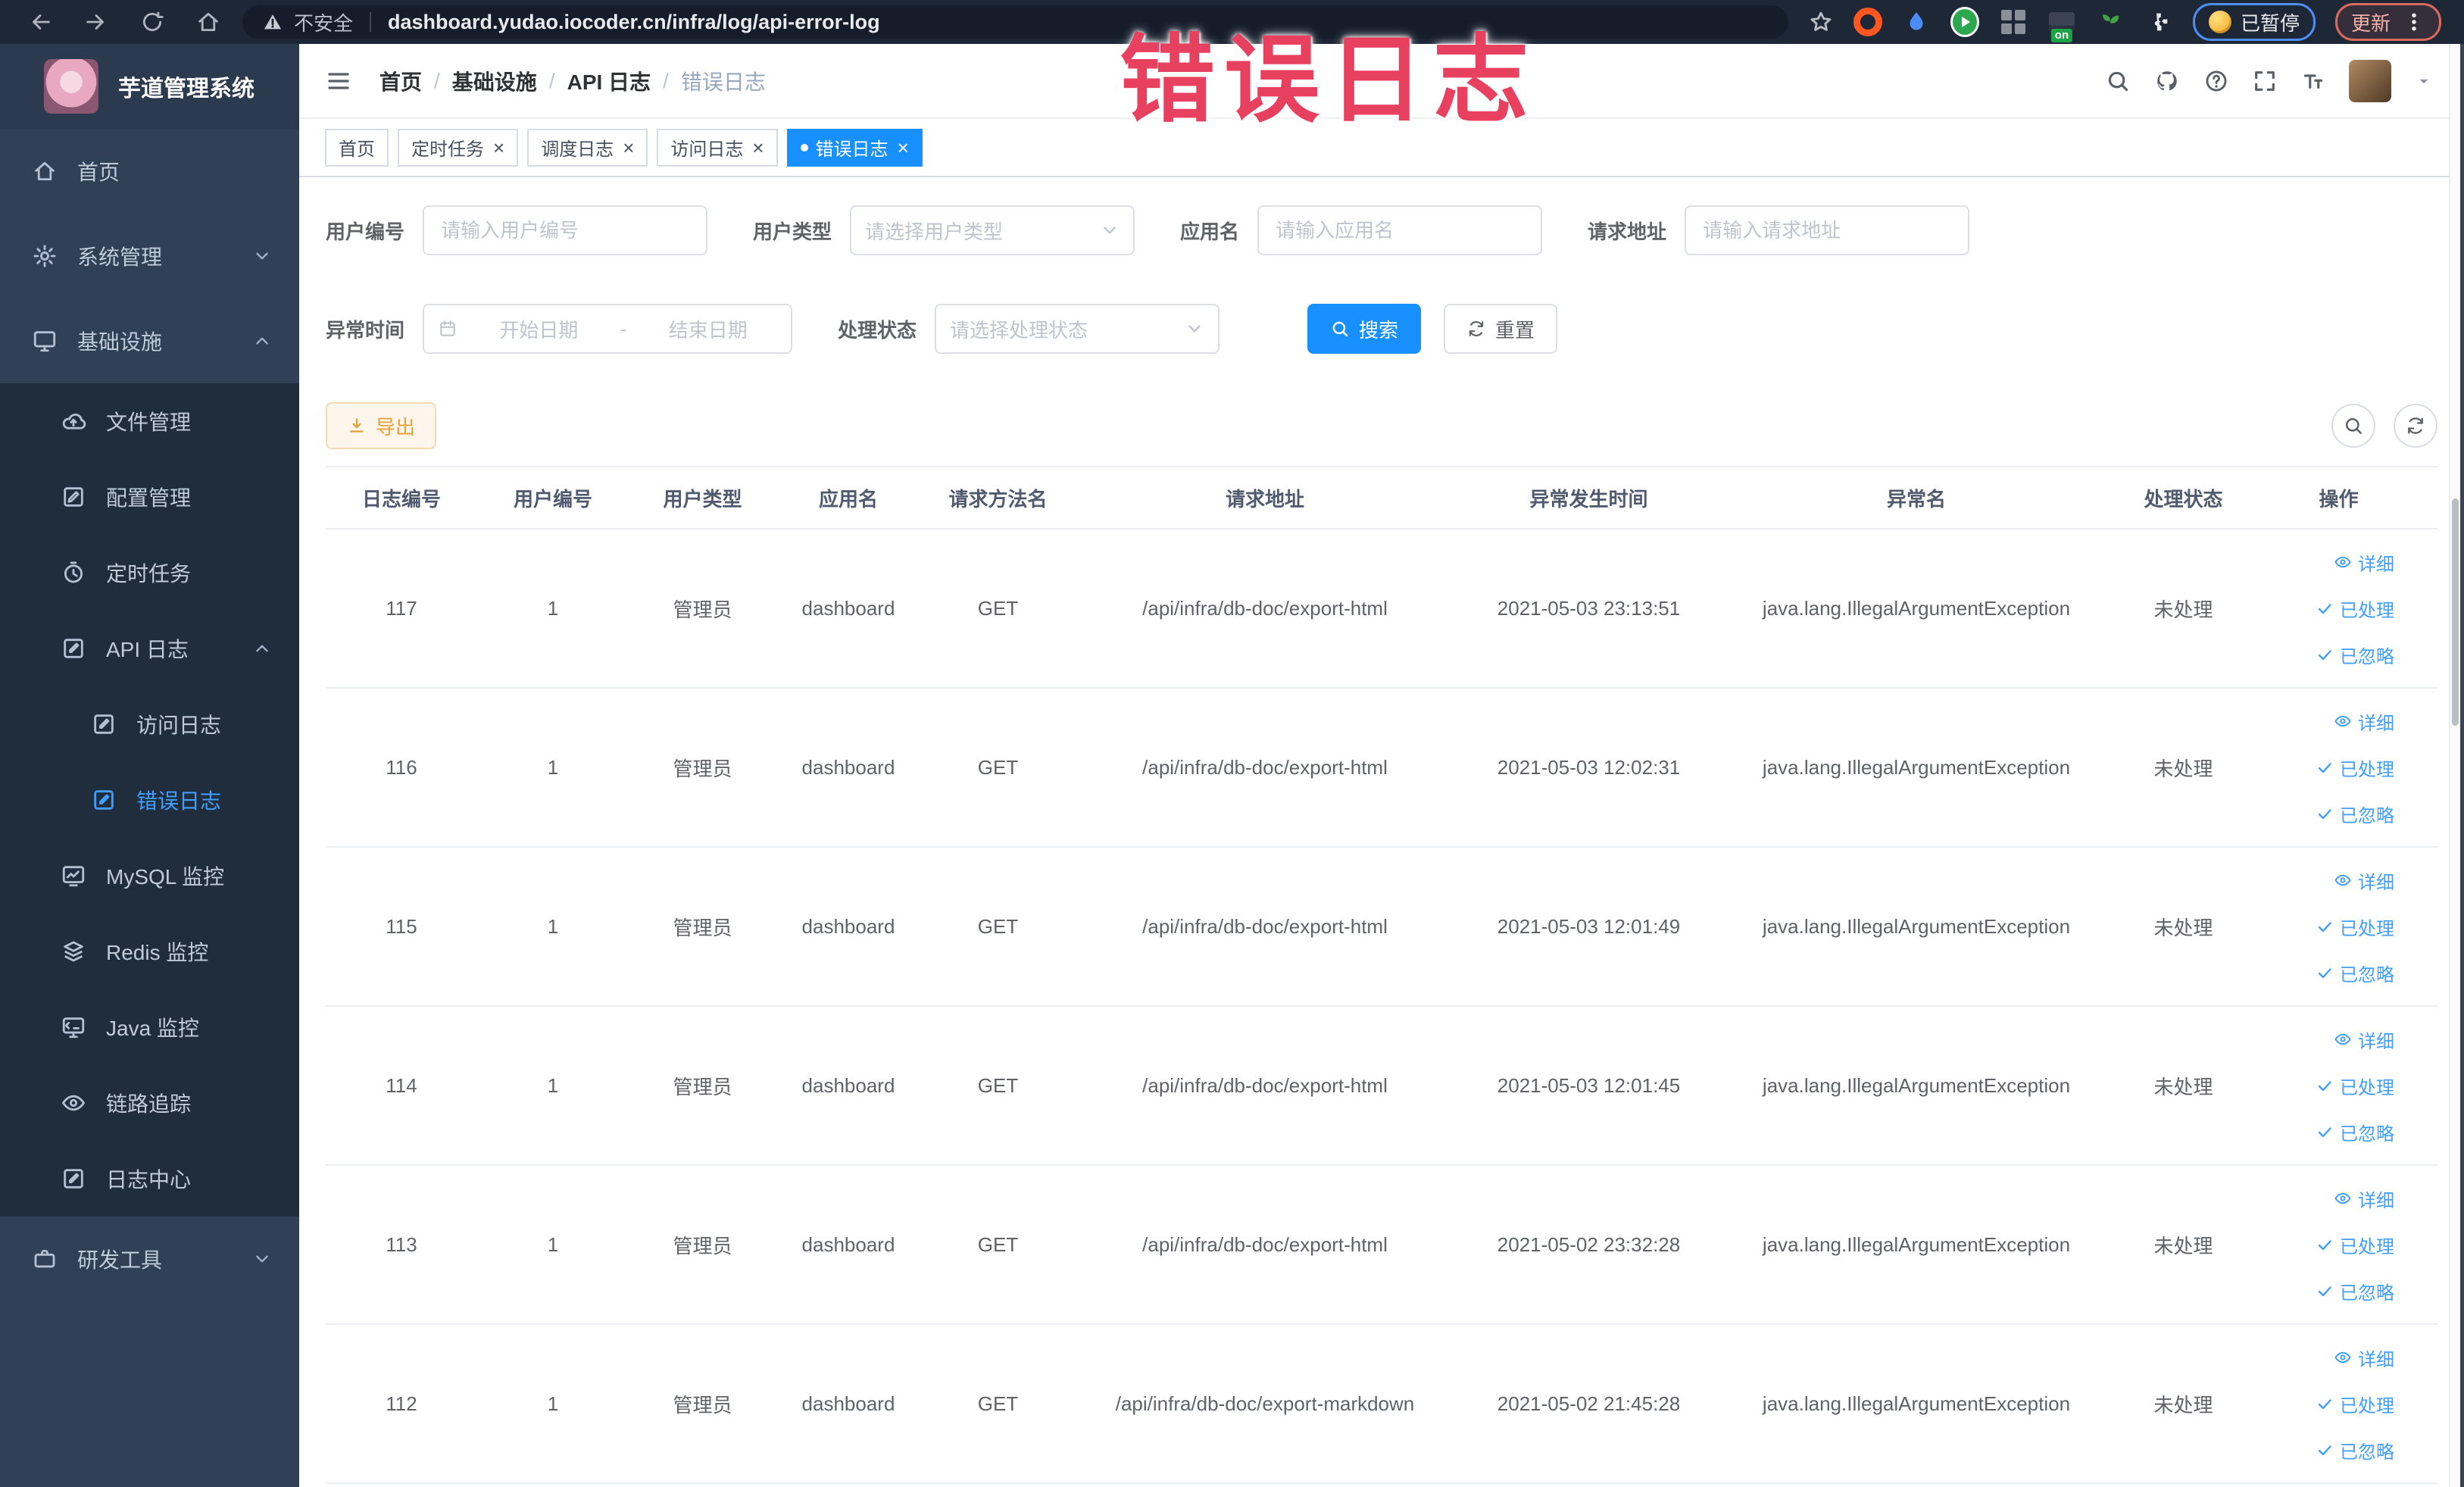  What do you see at coordinates (2254, 22) in the screenshot?
I see `profile-paused-badge: 已暂停` at bounding box center [2254, 22].